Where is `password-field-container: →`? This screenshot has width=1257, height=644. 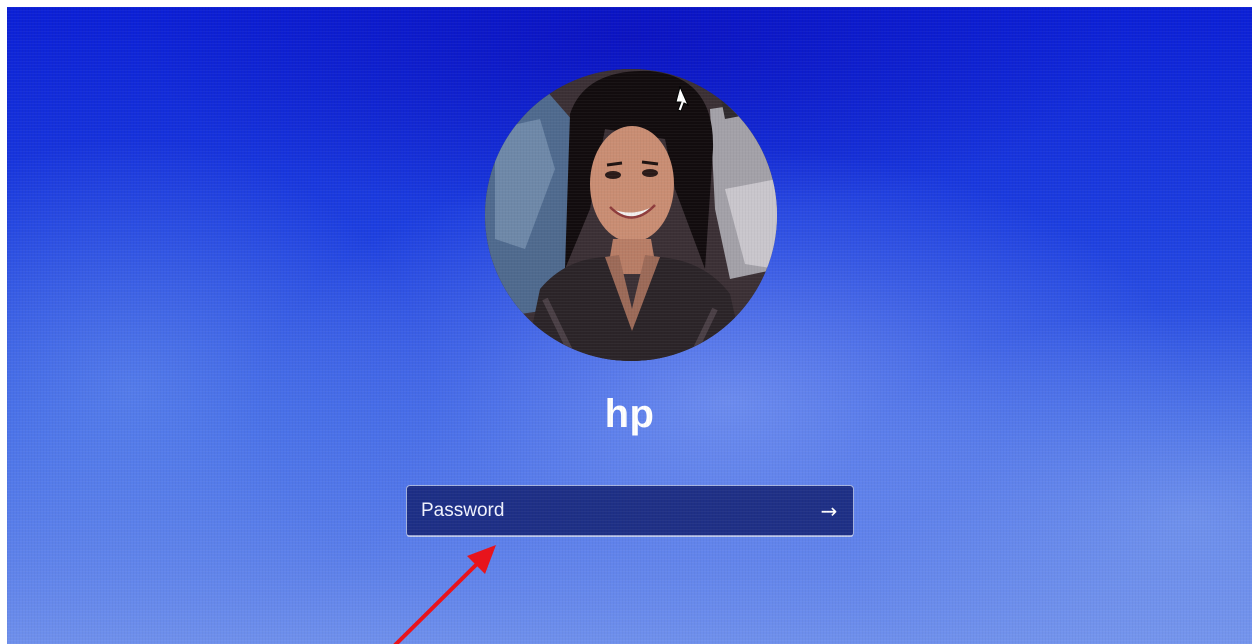 password-field-container: → is located at coordinates (630, 511).